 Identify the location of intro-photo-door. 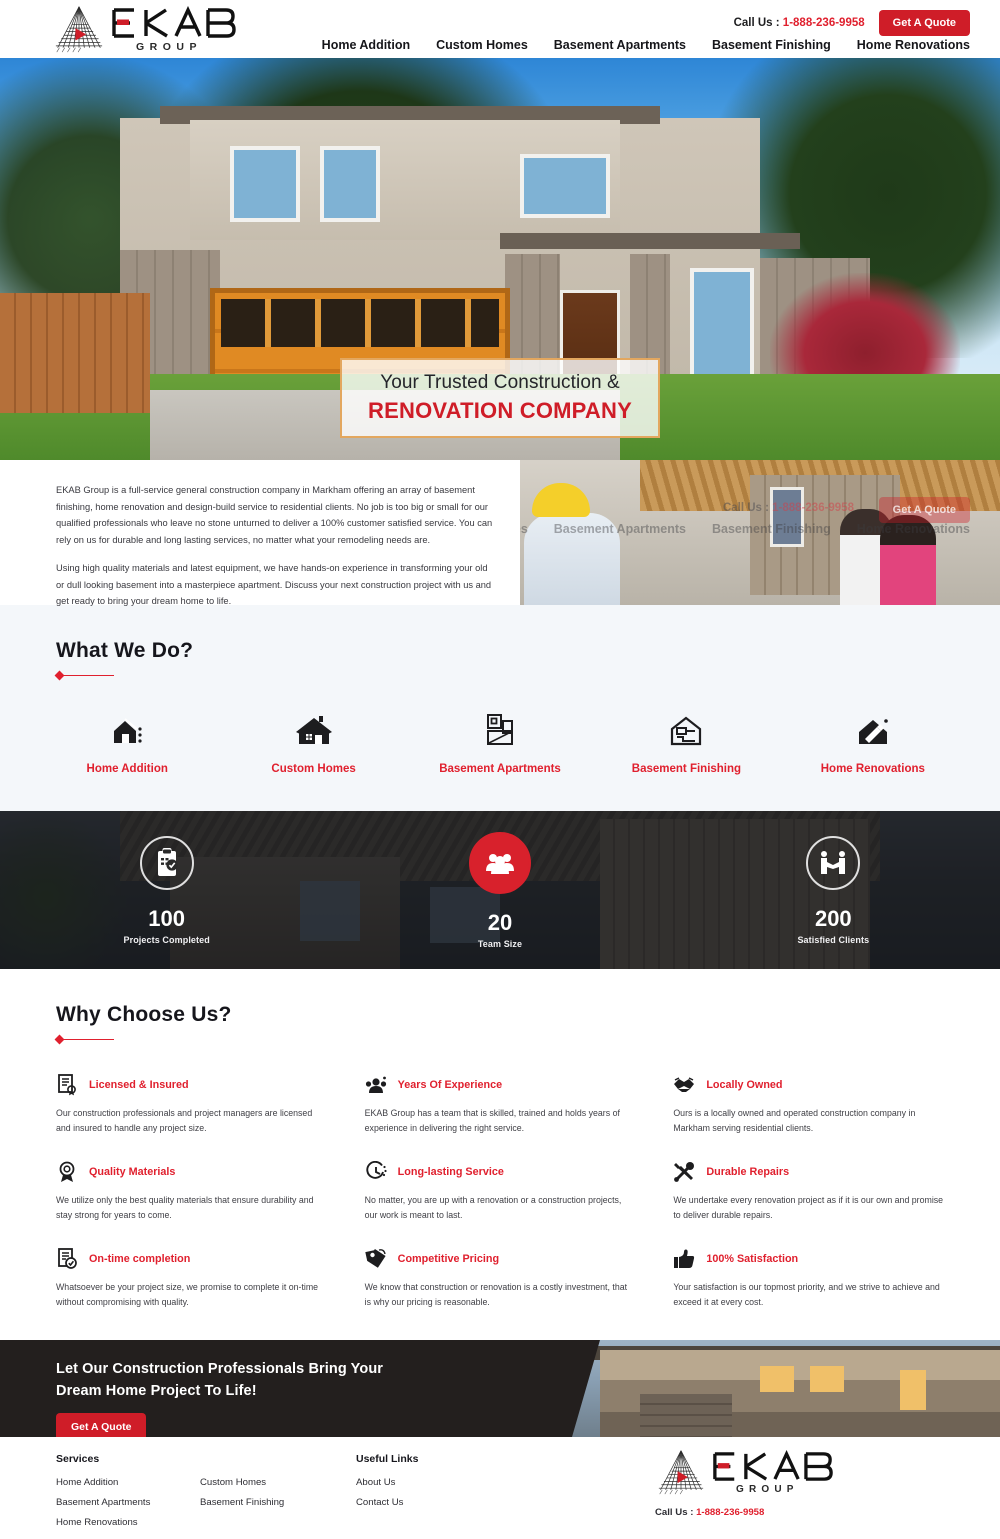
(787, 517).